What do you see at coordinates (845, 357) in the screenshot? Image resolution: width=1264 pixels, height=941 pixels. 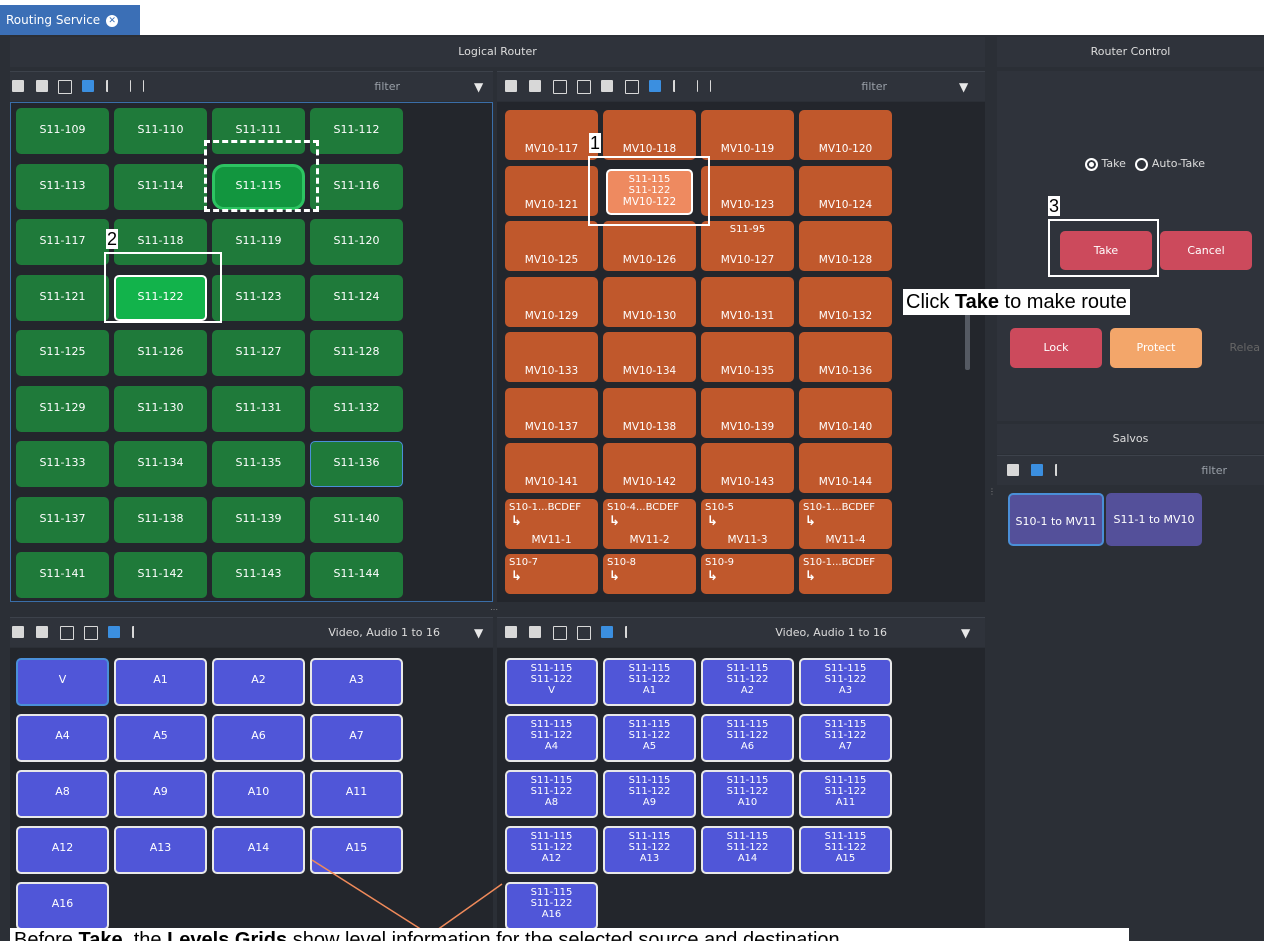 I see `destination-button: MV10-136` at bounding box center [845, 357].